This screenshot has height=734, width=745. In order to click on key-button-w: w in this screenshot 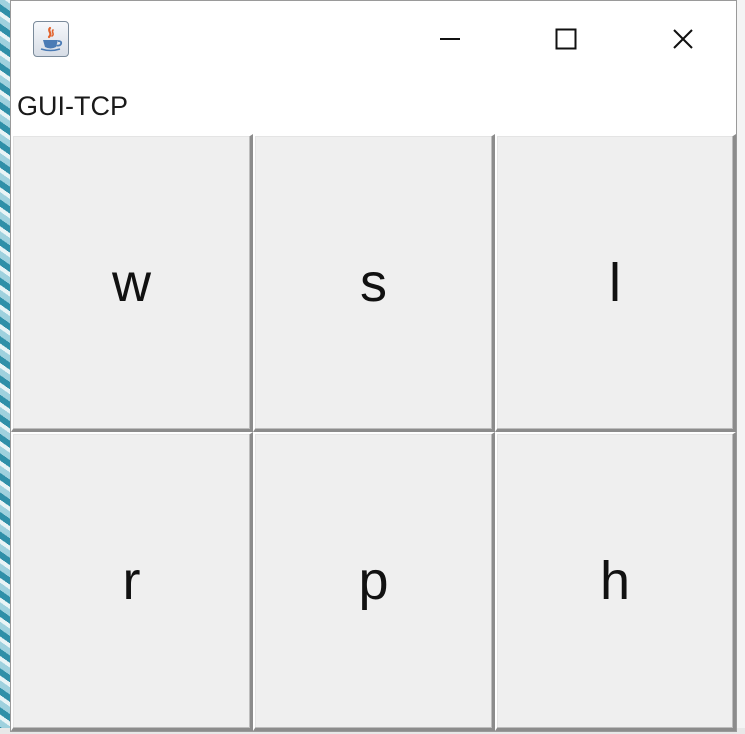, I will do `click(132, 283)`.